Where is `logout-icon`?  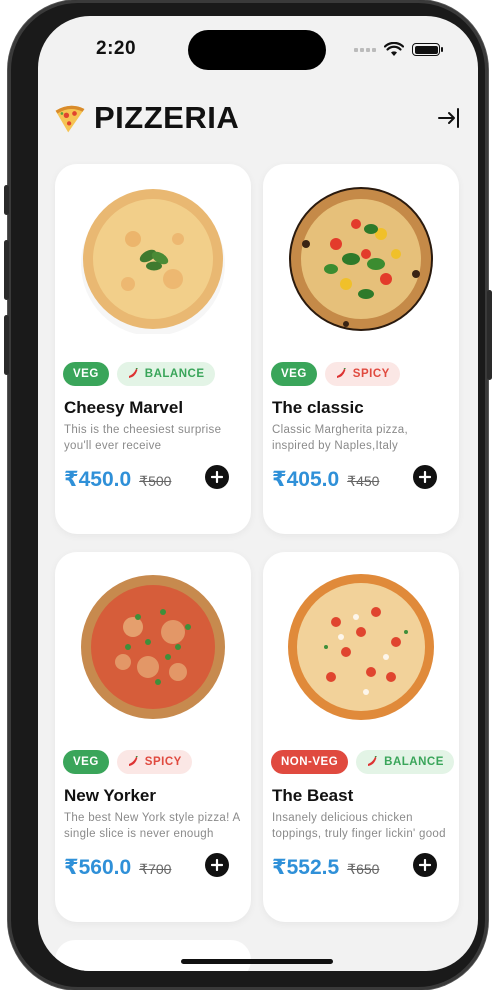
logout-icon is located at coordinates (449, 118).